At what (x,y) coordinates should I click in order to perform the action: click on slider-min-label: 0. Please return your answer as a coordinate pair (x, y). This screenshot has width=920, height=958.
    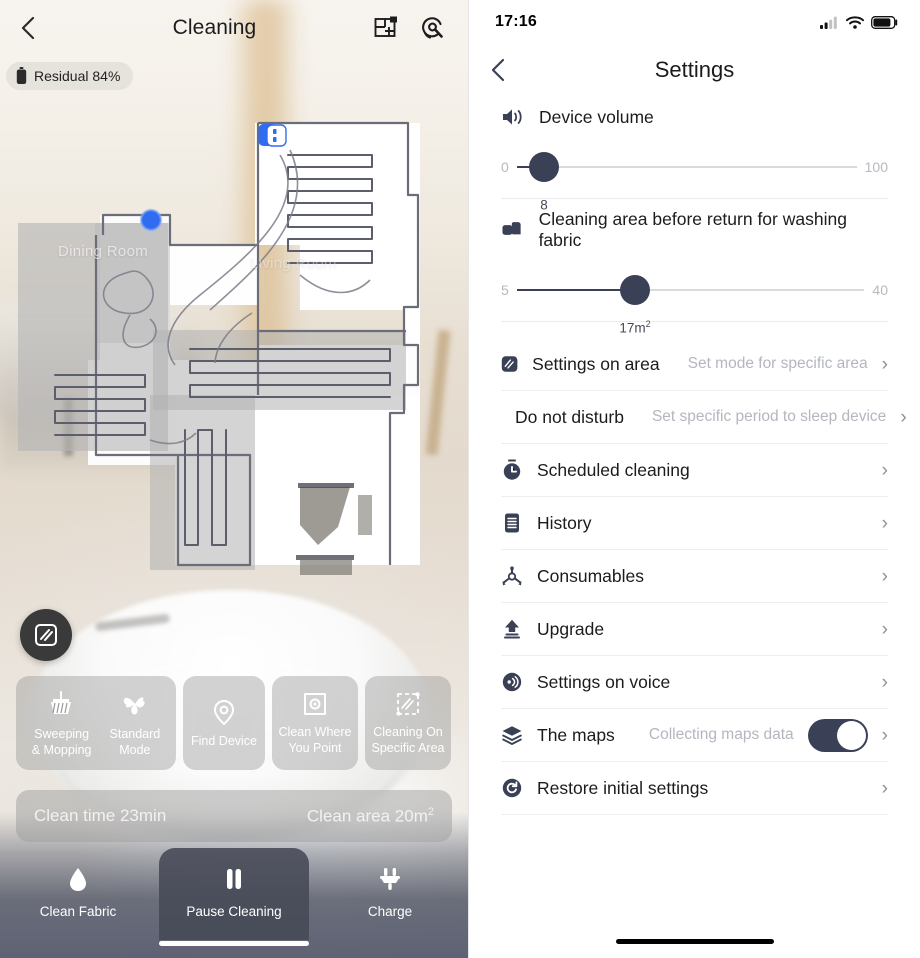
    Looking at the image, I should click on (505, 167).